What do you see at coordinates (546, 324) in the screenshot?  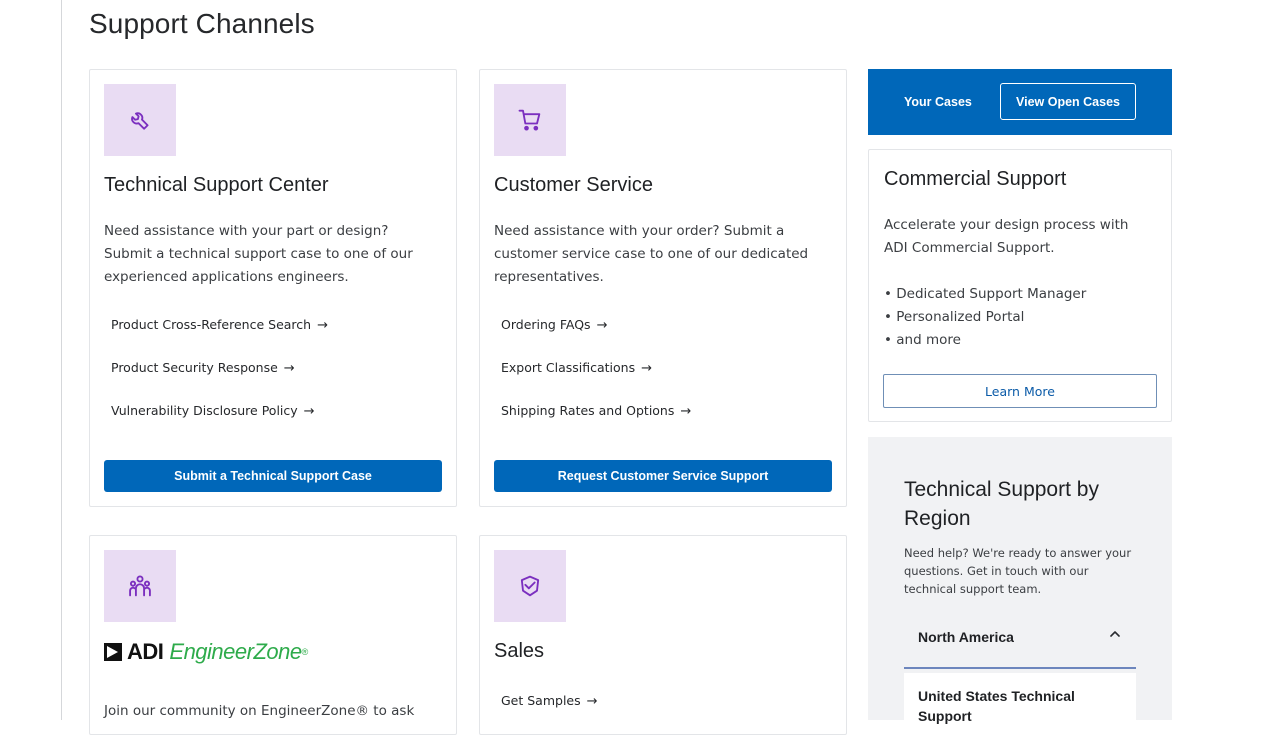 I see `link-label: Ordering FAQs` at bounding box center [546, 324].